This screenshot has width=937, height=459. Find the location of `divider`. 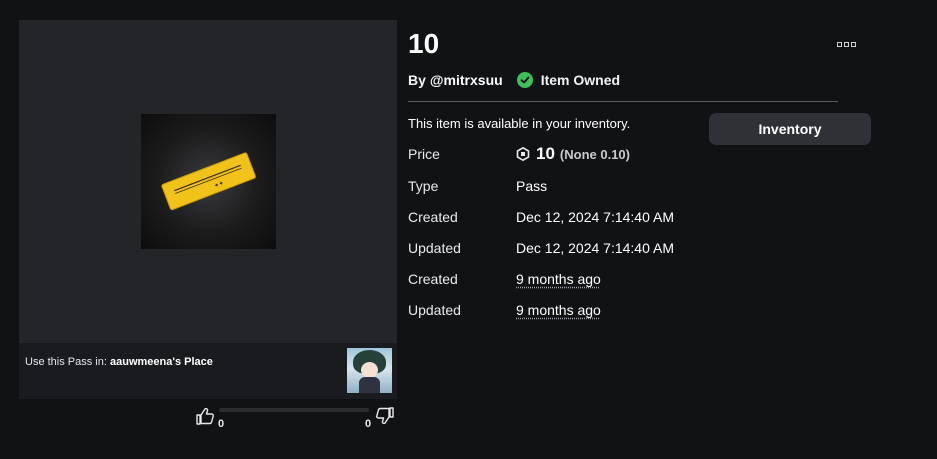

divider is located at coordinates (623, 101).